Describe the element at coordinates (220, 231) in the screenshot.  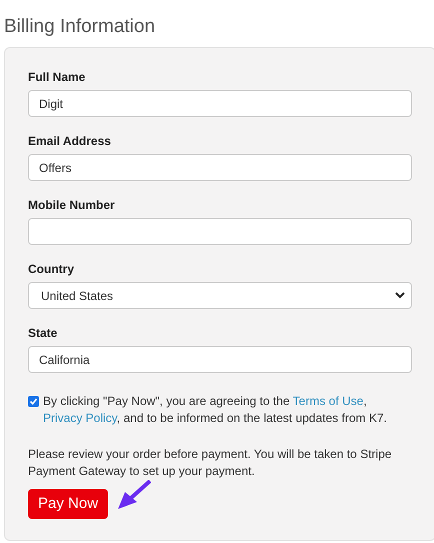
I see `text-input-field` at that location.